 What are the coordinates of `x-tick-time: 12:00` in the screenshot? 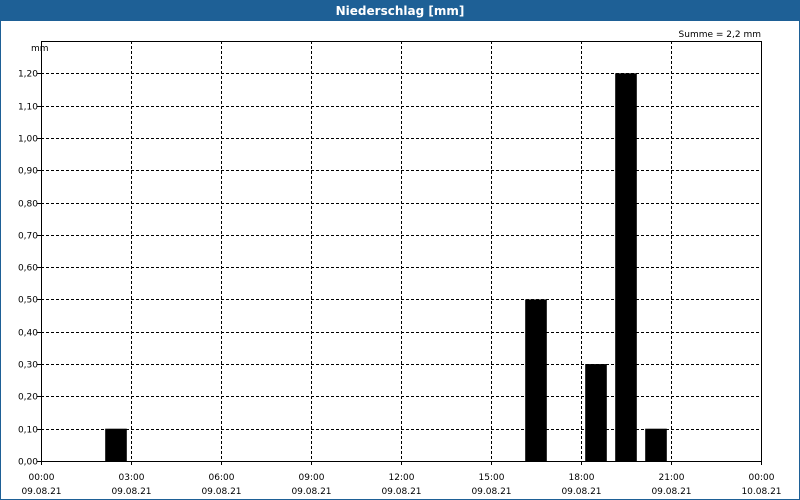 It's located at (402, 478).